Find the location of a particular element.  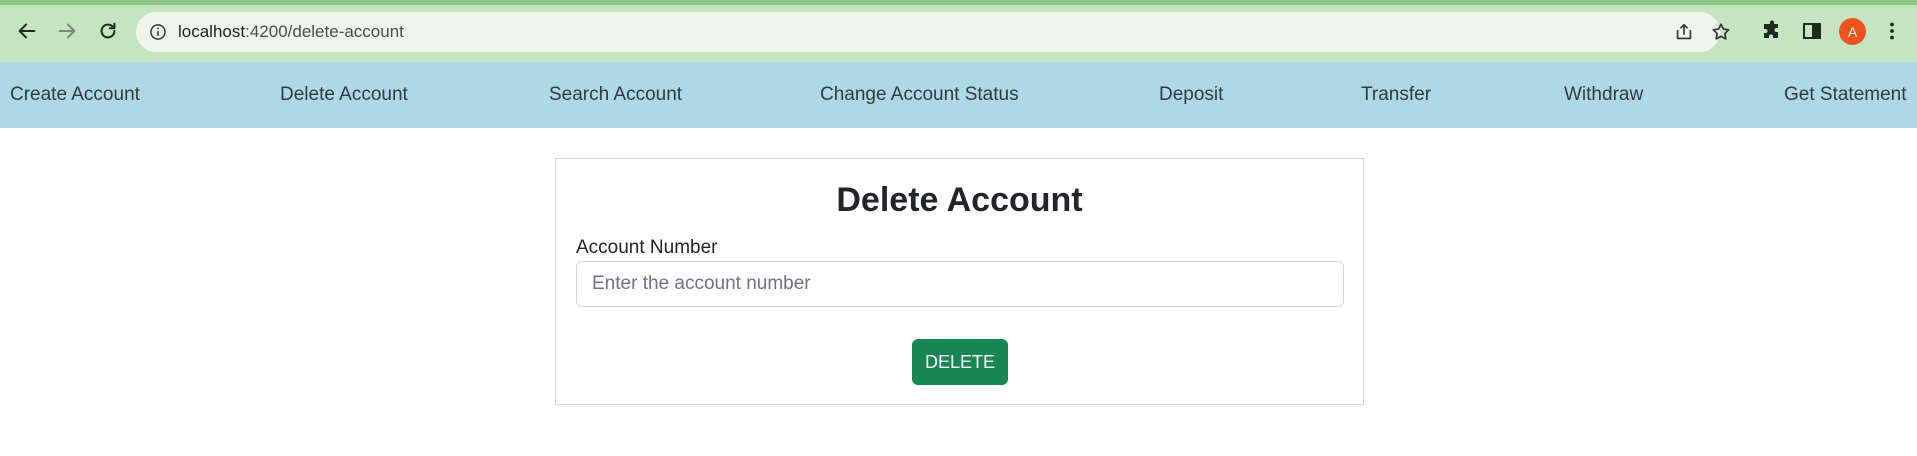

account-number-input is located at coordinates (960, 284).